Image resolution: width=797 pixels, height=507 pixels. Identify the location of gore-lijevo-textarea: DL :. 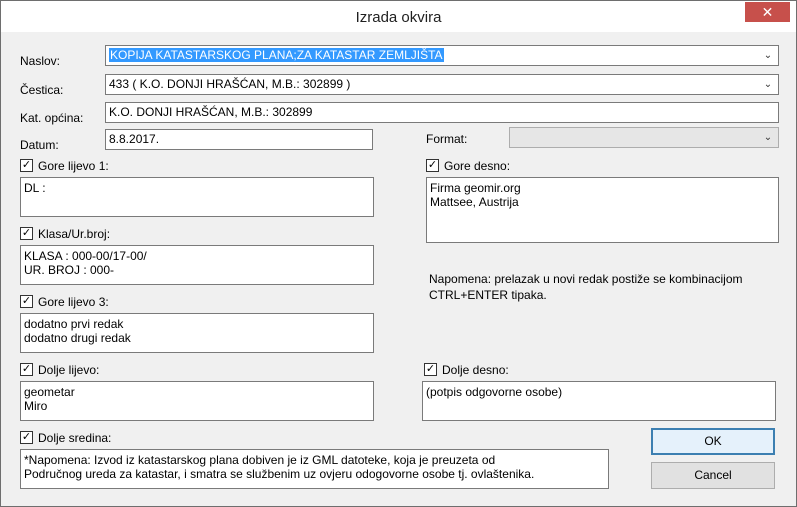
(197, 197).